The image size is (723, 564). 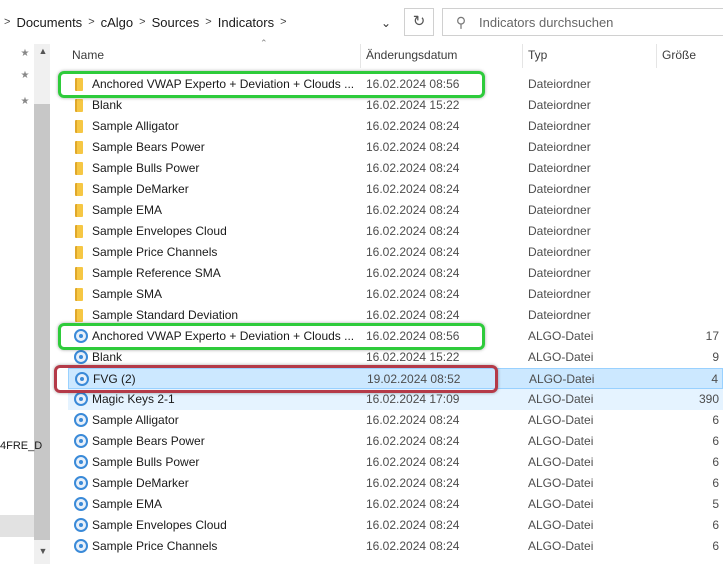 I want to click on refresh-button: ↻, so click(x=419, y=22).